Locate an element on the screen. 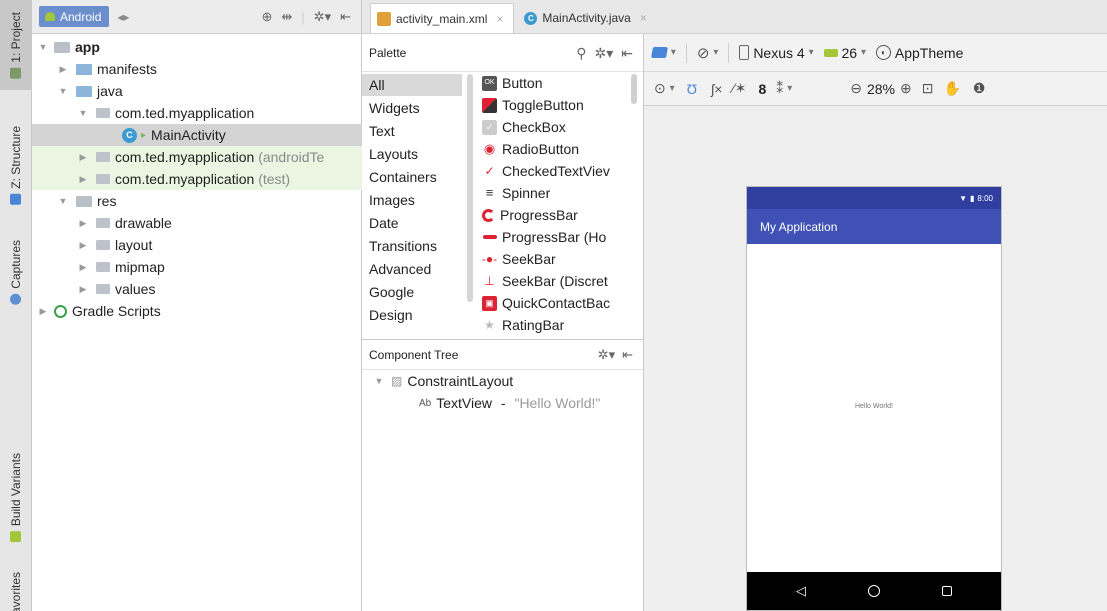 This screenshot has height=611, width=1107. device-dropdown: Nexus 4 ▾ is located at coordinates (776, 53).